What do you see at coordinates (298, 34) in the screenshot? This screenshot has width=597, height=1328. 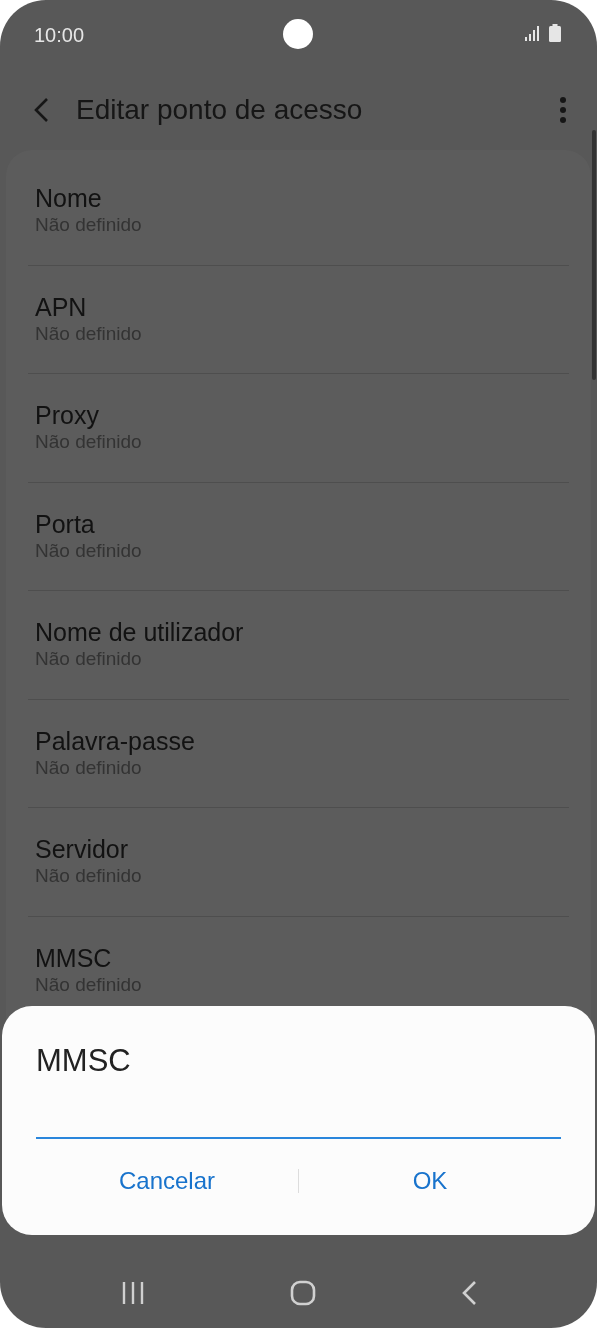 I see `camera-hole` at bounding box center [298, 34].